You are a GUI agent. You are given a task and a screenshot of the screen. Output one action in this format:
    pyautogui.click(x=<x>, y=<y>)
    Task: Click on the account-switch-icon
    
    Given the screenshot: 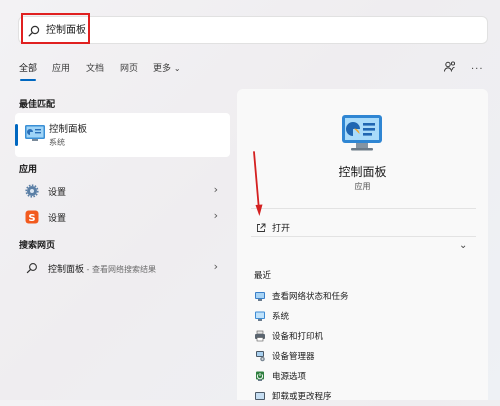 What is the action you would take?
    pyautogui.click(x=450, y=67)
    